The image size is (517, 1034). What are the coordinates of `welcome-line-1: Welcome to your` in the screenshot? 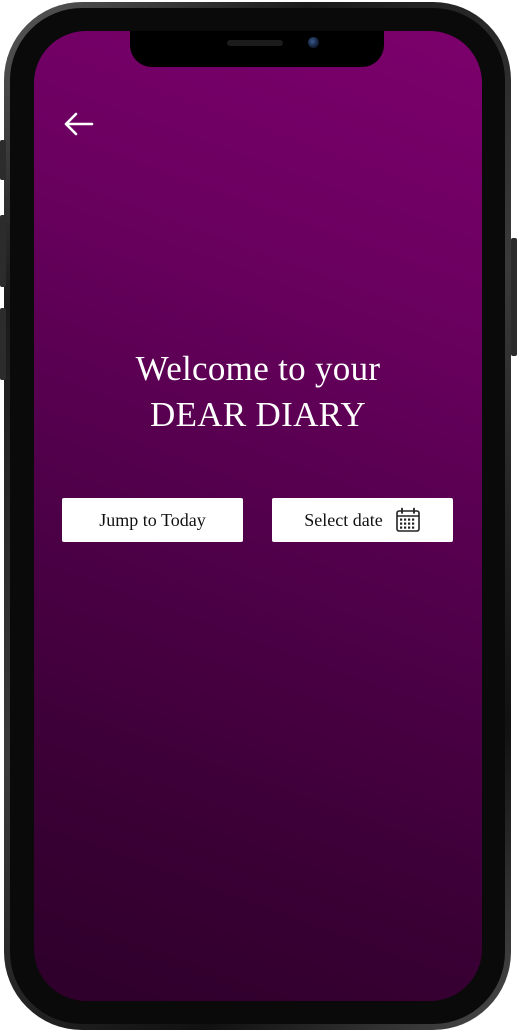 It's located at (258, 368).